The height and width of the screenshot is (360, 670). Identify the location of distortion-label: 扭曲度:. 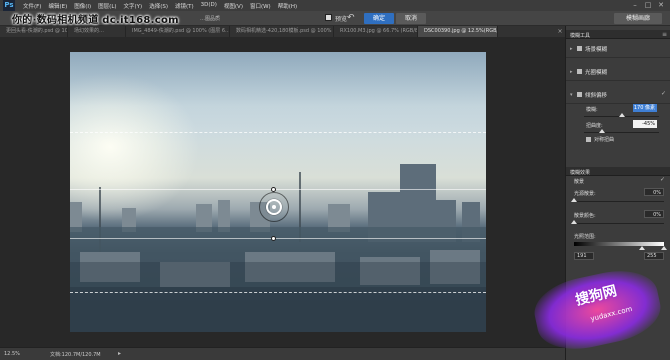
(594, 126).